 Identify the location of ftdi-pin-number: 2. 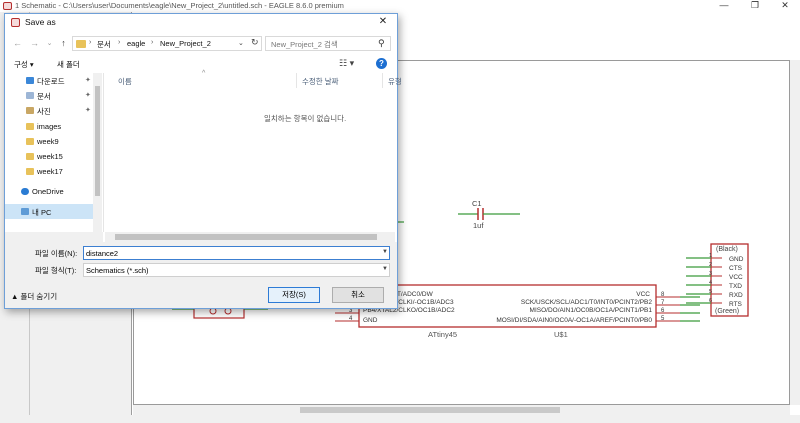
(710, 265).